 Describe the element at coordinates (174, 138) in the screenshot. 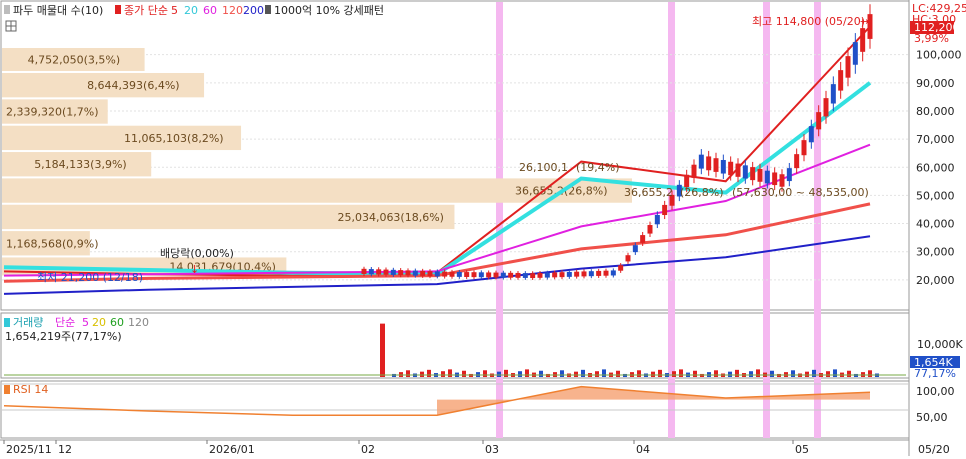

I see `profile-label: 11,065,103(8,2%)` at that location.